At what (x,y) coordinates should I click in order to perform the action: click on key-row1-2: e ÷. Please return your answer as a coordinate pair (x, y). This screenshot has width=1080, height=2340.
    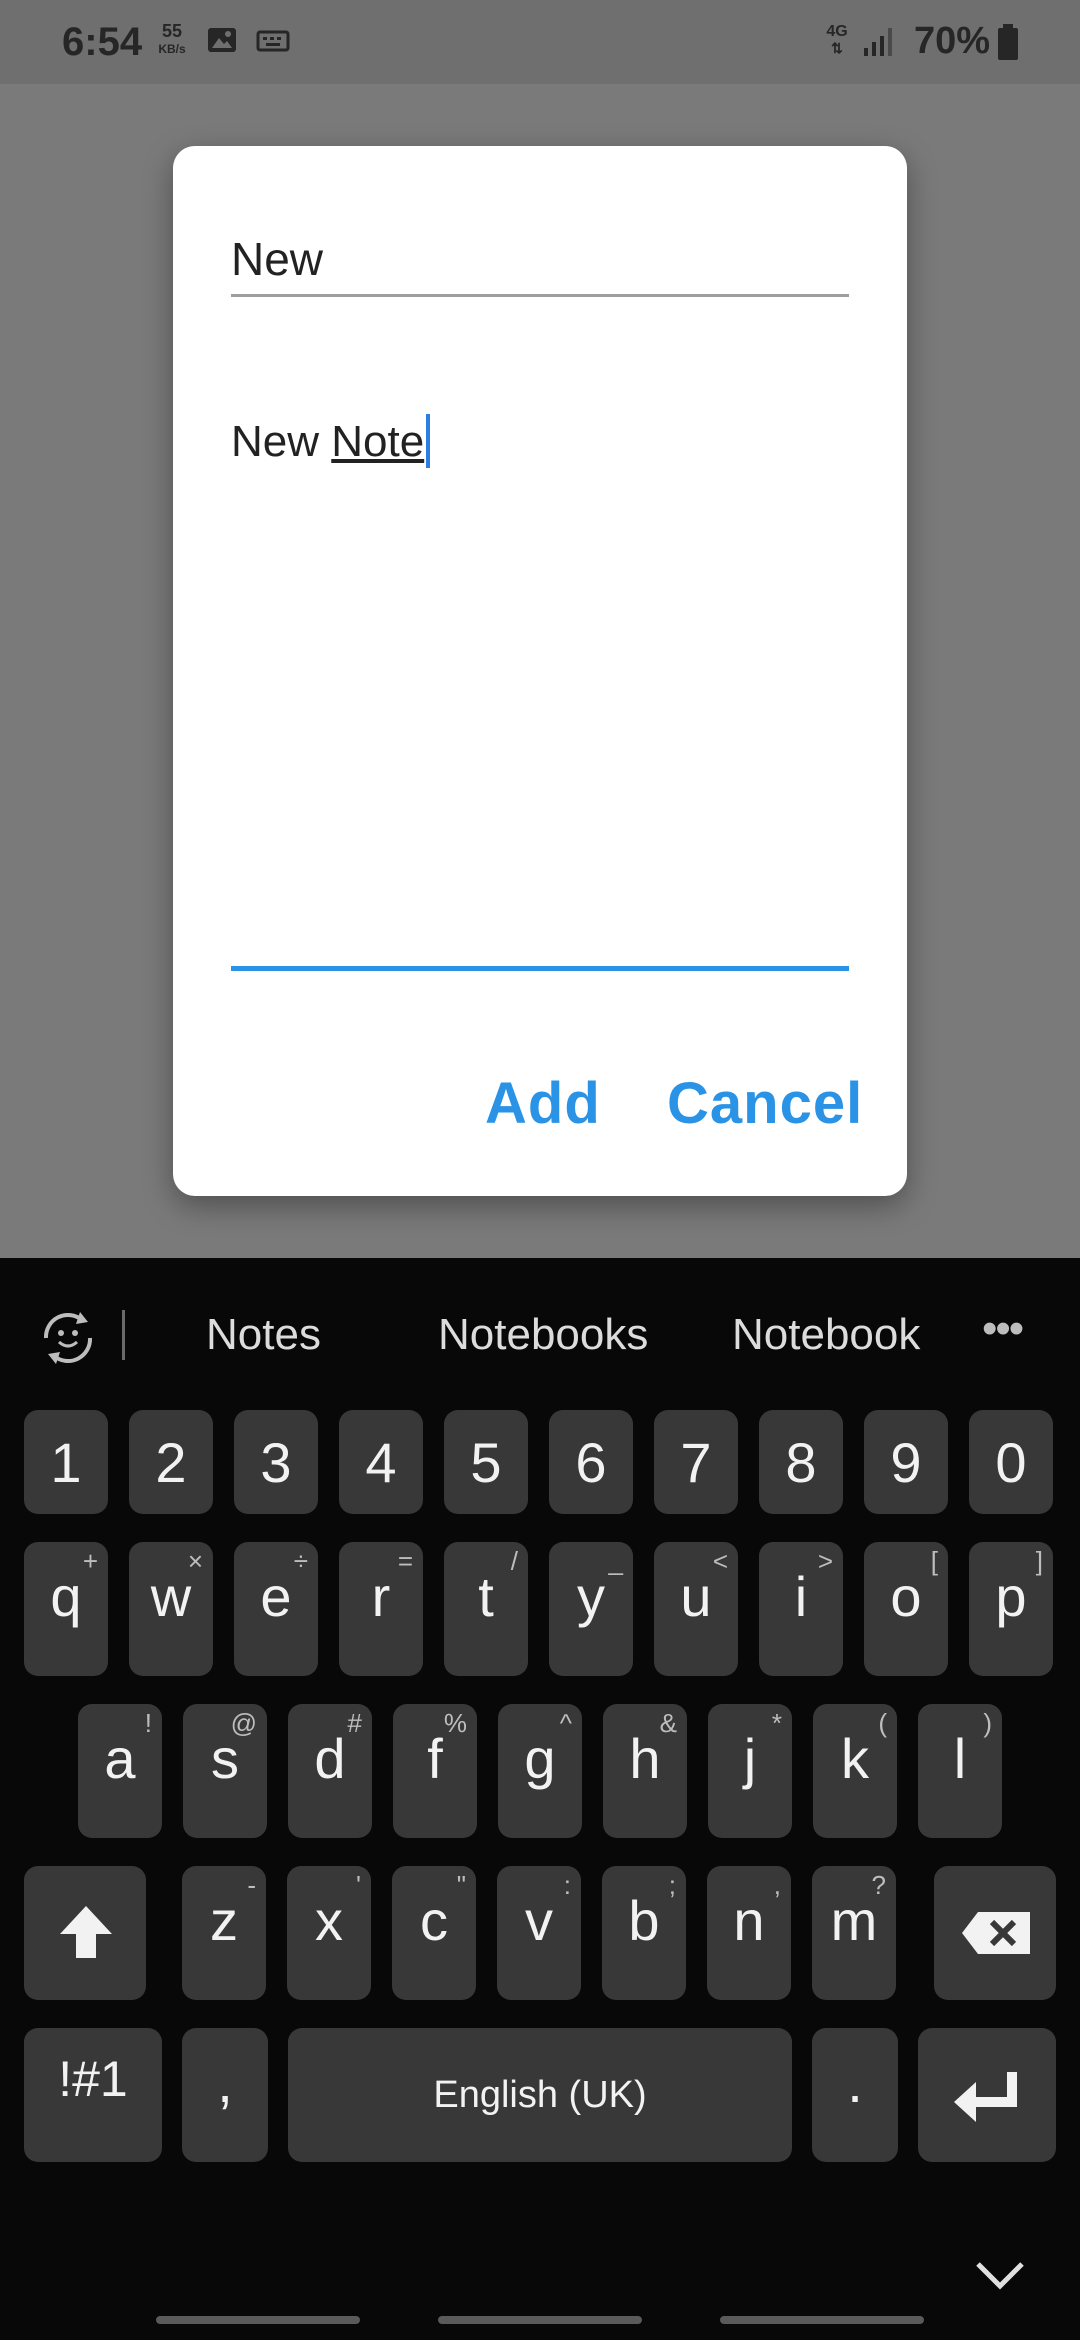
    Looking at the image, I should click on (276, 1609).